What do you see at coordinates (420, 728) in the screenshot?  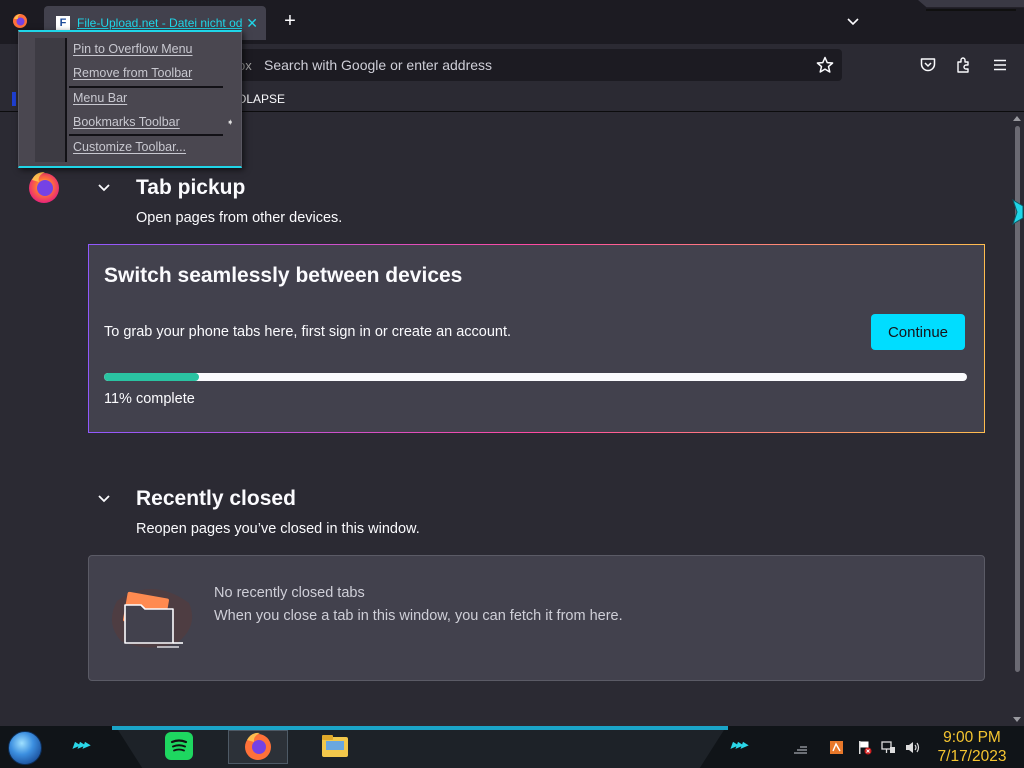 I see `taskbar-glow` at bounding box center [420, 728].